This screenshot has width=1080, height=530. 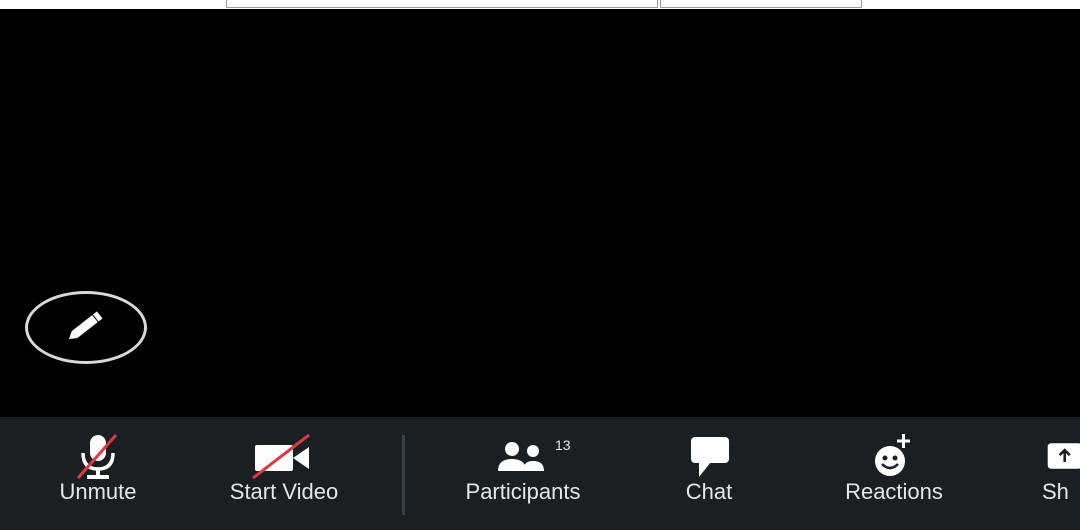 What do you see at coordinates (894, 491) in the screenshot?
I see `reactions-label: Reactions` at bounding box center [894, 491].